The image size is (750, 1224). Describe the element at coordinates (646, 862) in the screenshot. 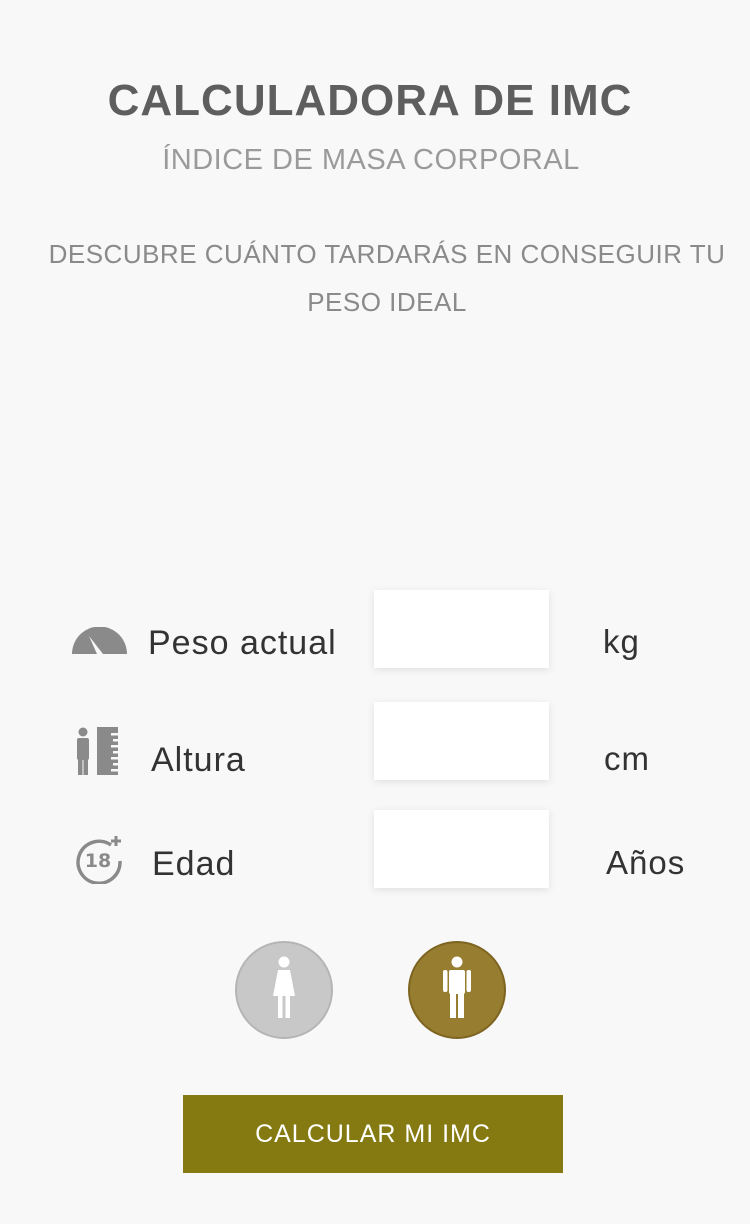

I see `age-unit: Años` at that location.